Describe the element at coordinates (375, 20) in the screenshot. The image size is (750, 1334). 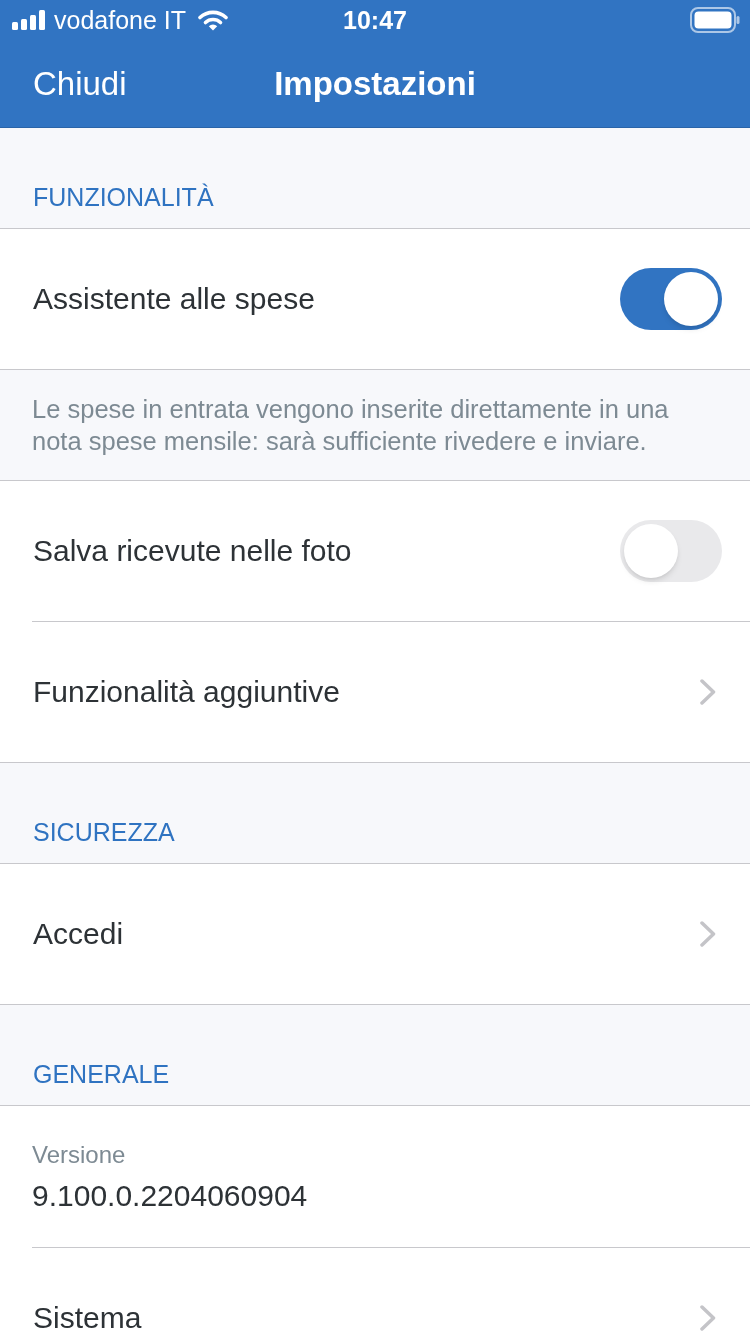
I see `time-text: 10:47` at that location.